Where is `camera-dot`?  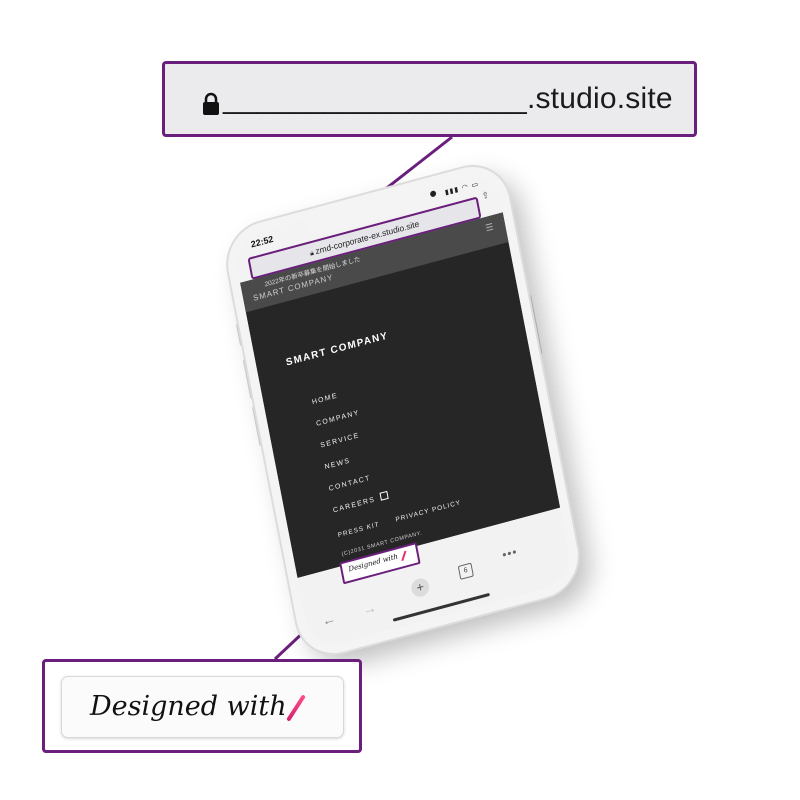
camera-dot is located at coordinates (433, 194).